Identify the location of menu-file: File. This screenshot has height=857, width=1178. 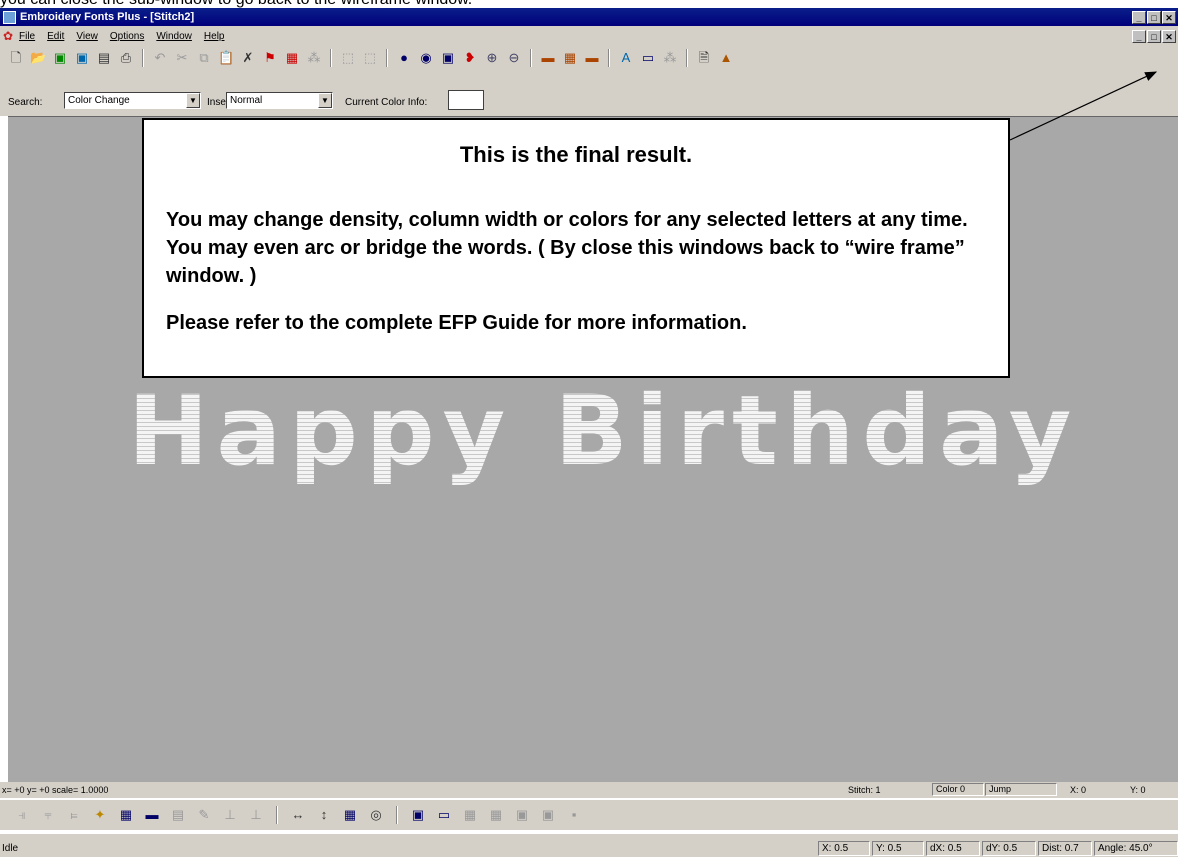
(27, 36).